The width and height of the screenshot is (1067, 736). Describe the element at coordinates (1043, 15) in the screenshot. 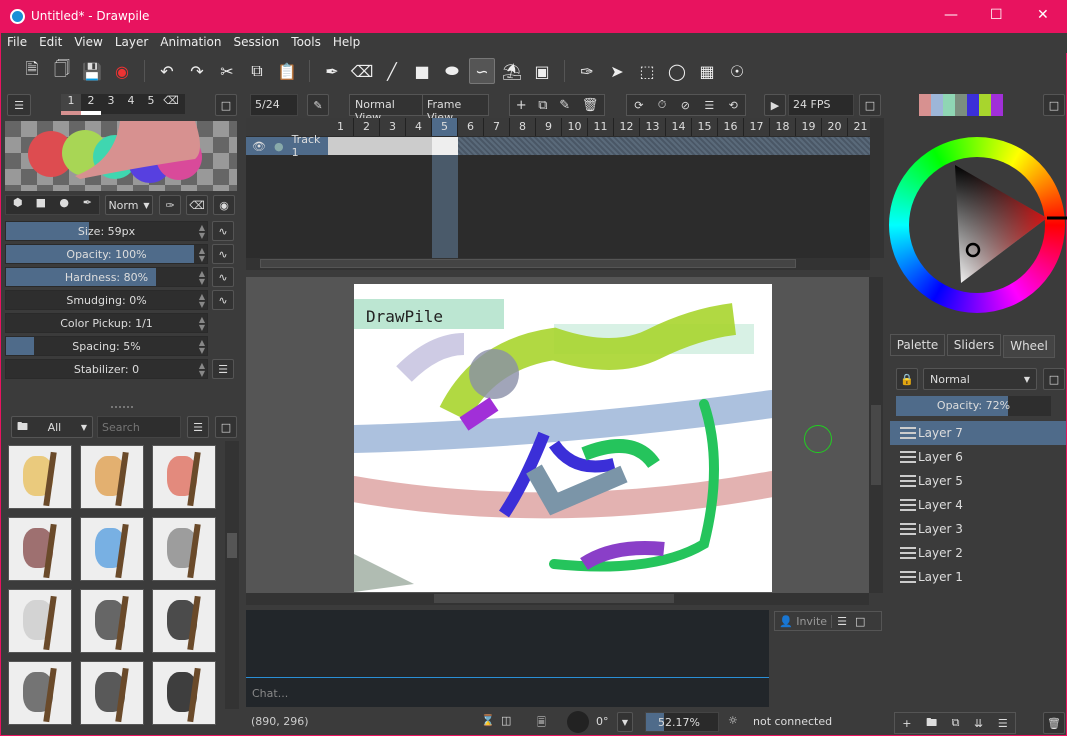

I see `close-button: ✕` at that location.